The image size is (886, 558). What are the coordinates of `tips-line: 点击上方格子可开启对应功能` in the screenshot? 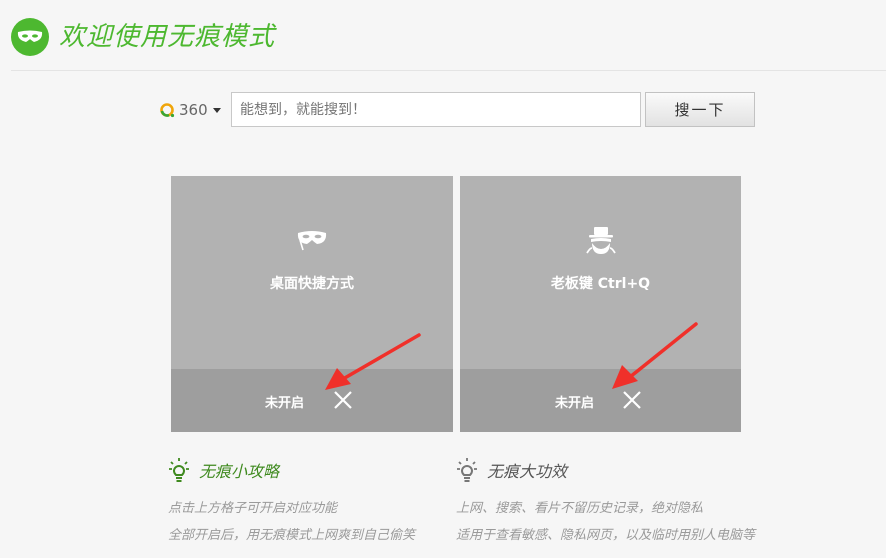 It's located at (253, 508).